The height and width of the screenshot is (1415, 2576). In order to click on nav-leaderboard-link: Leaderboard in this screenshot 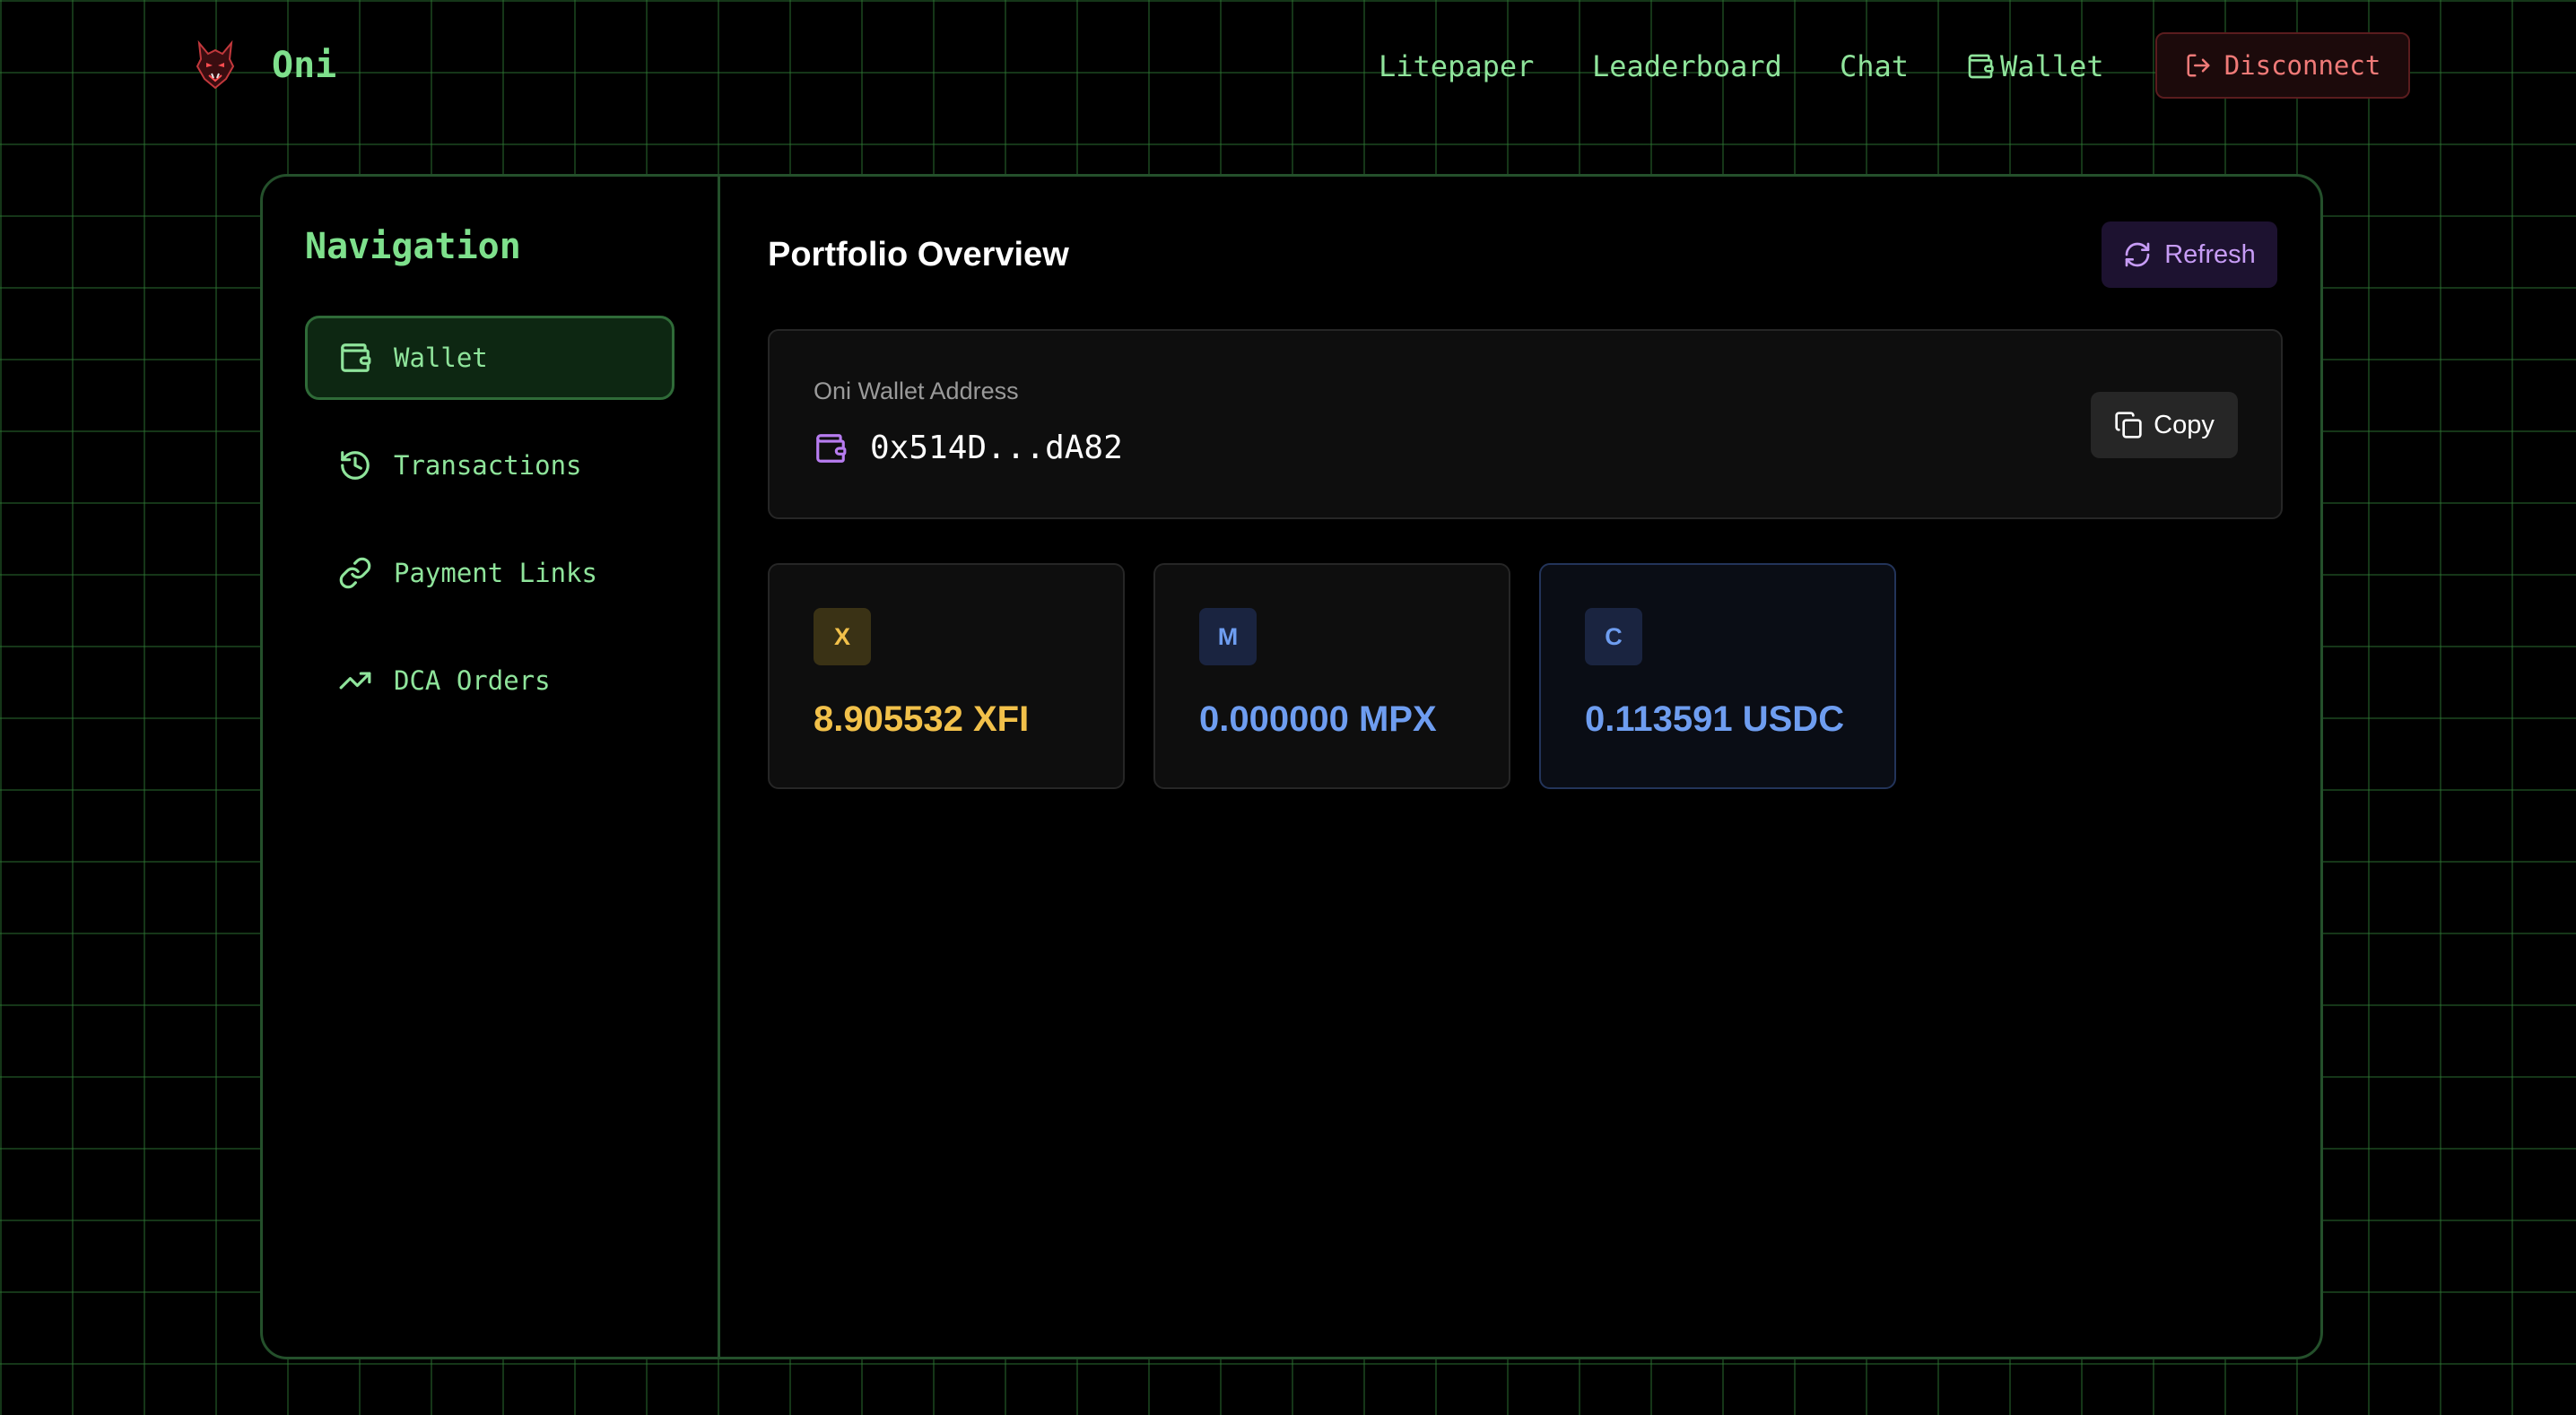, I will do `click(1687, 66)`.